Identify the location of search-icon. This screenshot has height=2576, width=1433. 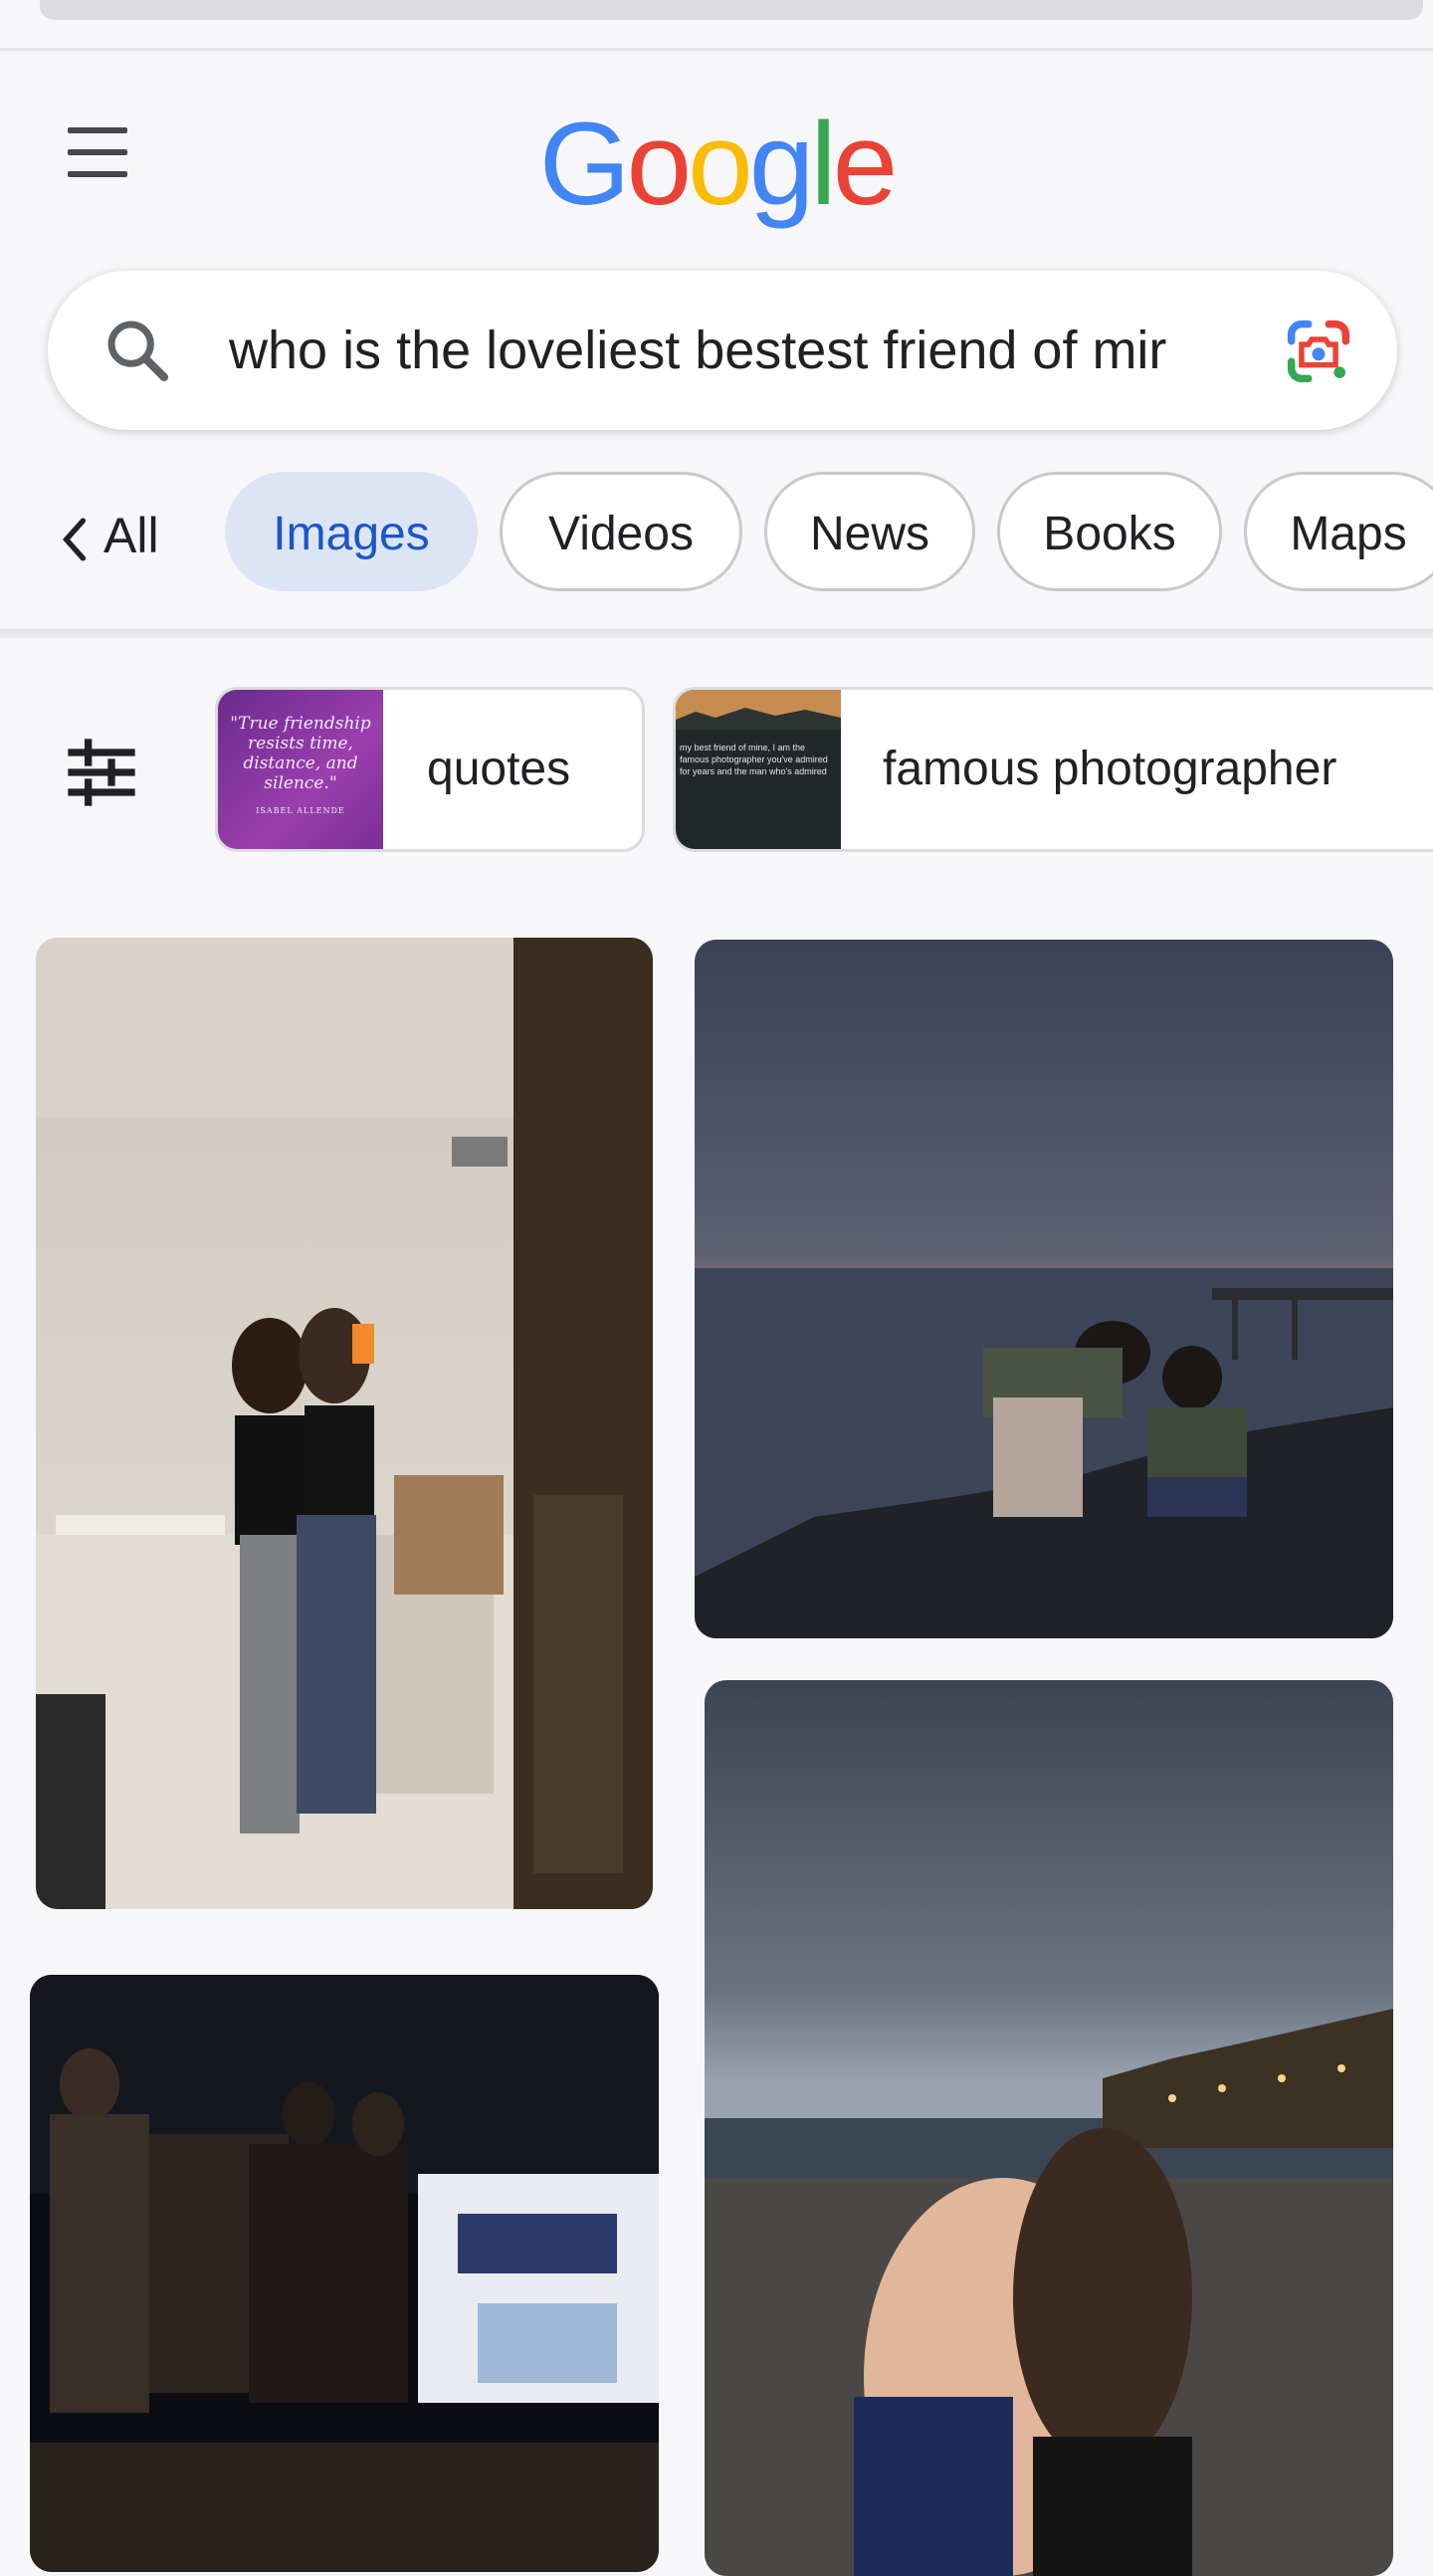
(137, 350).